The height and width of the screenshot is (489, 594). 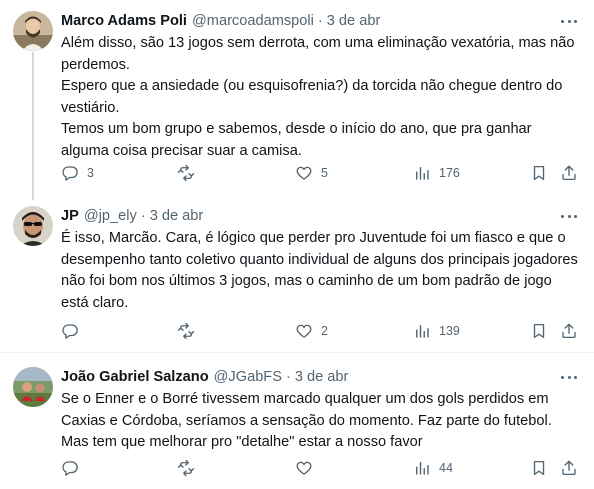 What do you see at coordinates (135, 377) in the screenshot?
I see `author-name: João Gabriel Salzano` at bounding box center [135, 377].